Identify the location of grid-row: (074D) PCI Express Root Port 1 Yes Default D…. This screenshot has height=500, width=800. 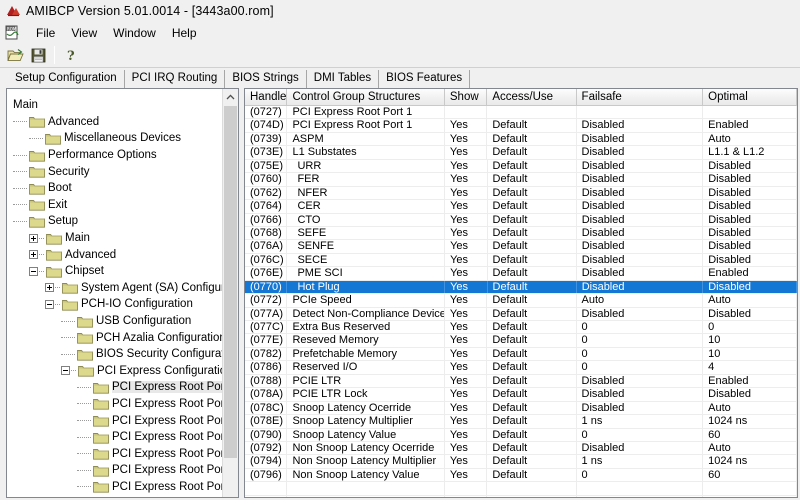
(521, 126).